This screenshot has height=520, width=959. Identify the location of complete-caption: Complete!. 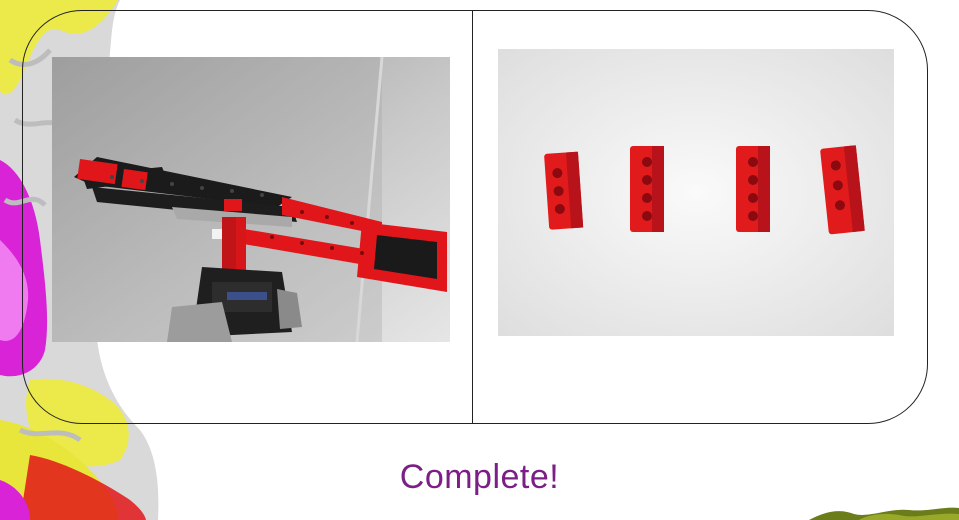
(479, 477).